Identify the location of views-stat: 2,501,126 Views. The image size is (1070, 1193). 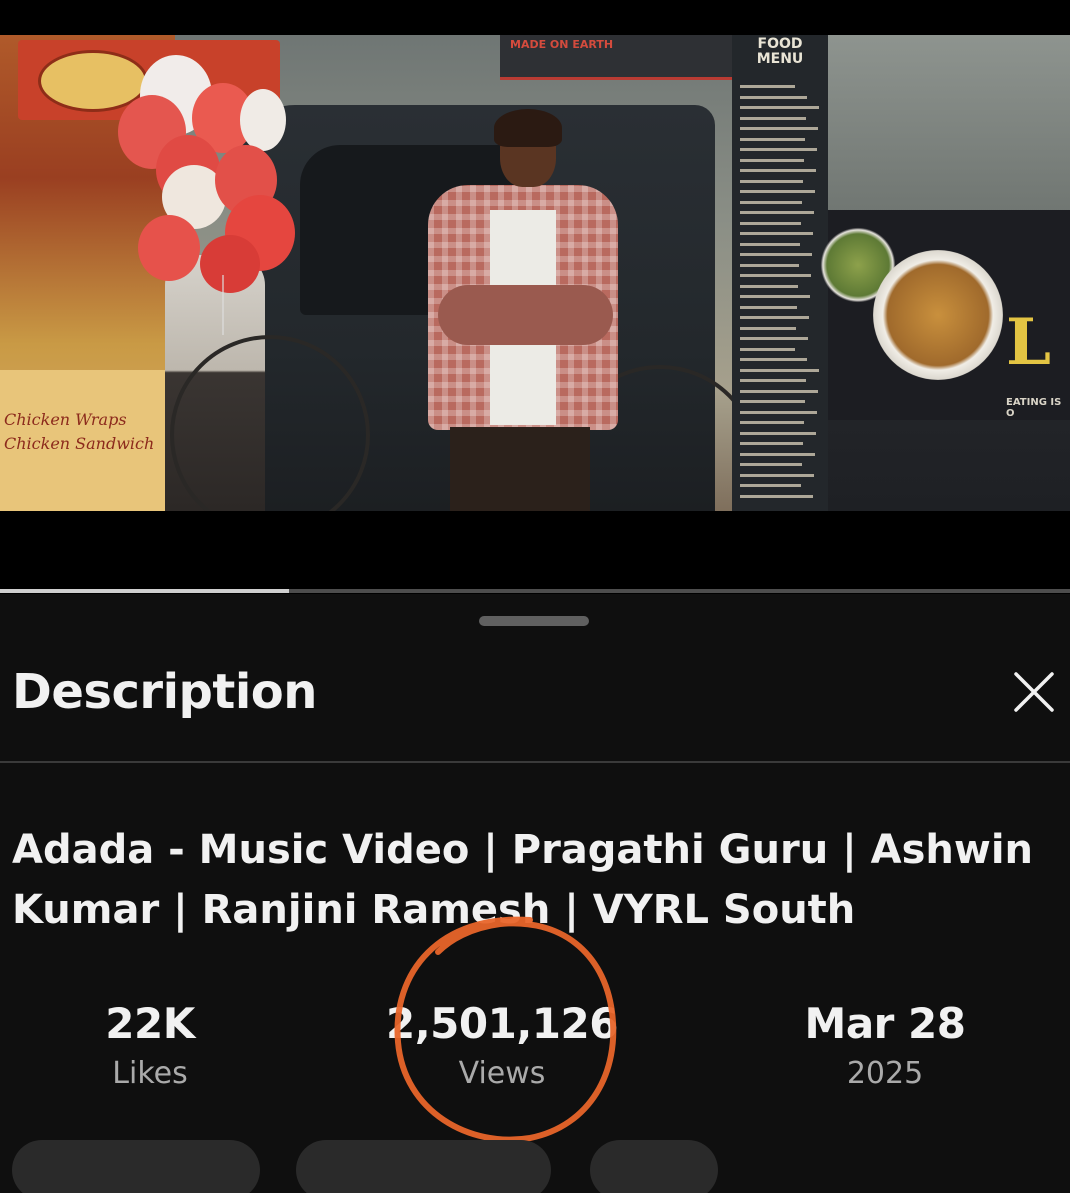
(502, 1044).